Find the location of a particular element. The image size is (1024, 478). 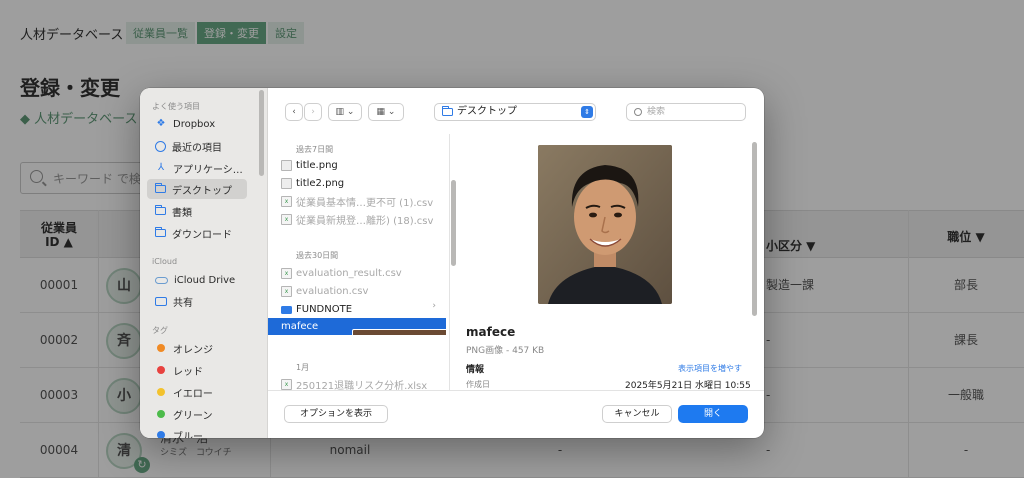

dialog-toolbar: ‹ › ▥ ⌄ ▦ ⌄ デスクトップ ⇕ 検索 is located at coordinates (516, 111).